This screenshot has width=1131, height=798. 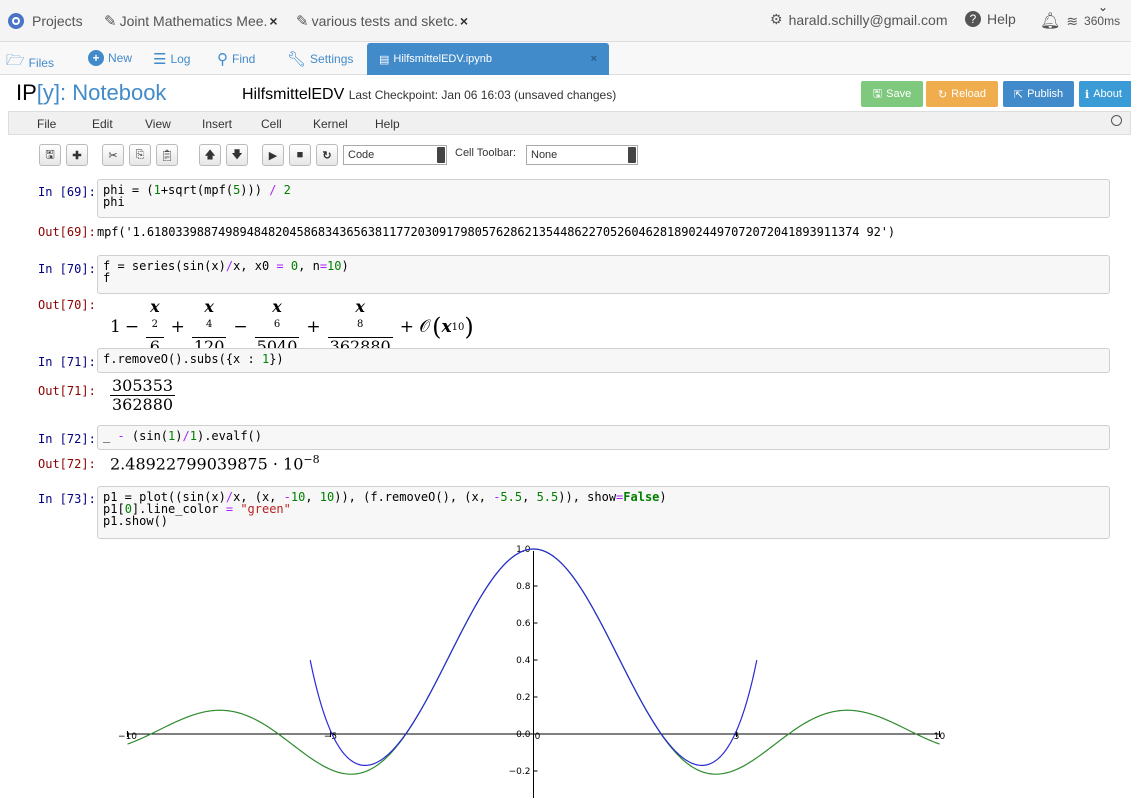 What do you see at coordinates (1050, 21) in the screenshot?
I see `bell-icon: 🔔︎` at bounding box center [1050, 21].